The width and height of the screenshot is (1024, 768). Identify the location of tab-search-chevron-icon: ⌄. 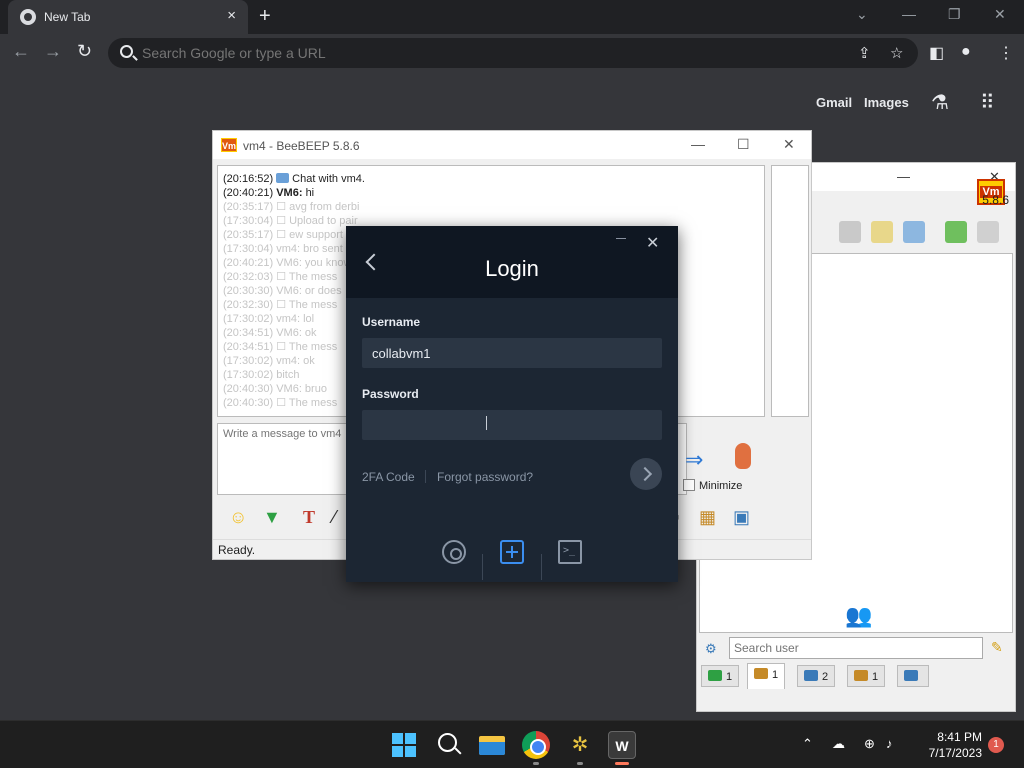
(862, 14).